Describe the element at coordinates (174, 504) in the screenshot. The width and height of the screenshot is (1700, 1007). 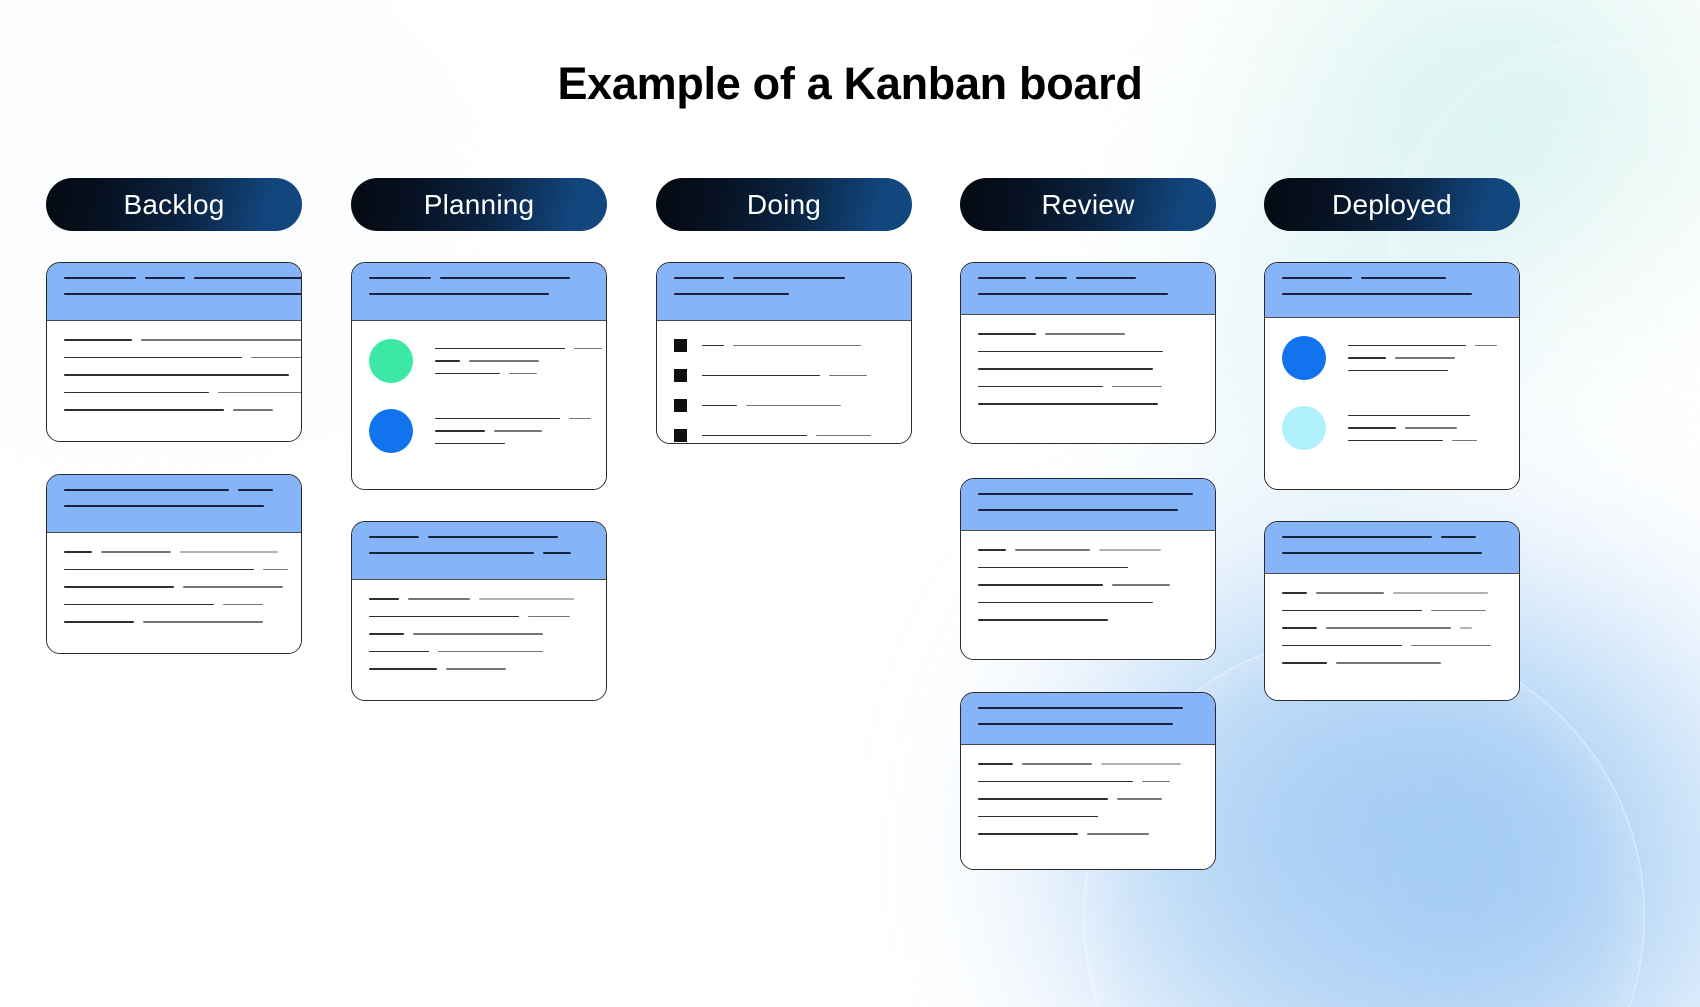
I see `card-header` at that location.